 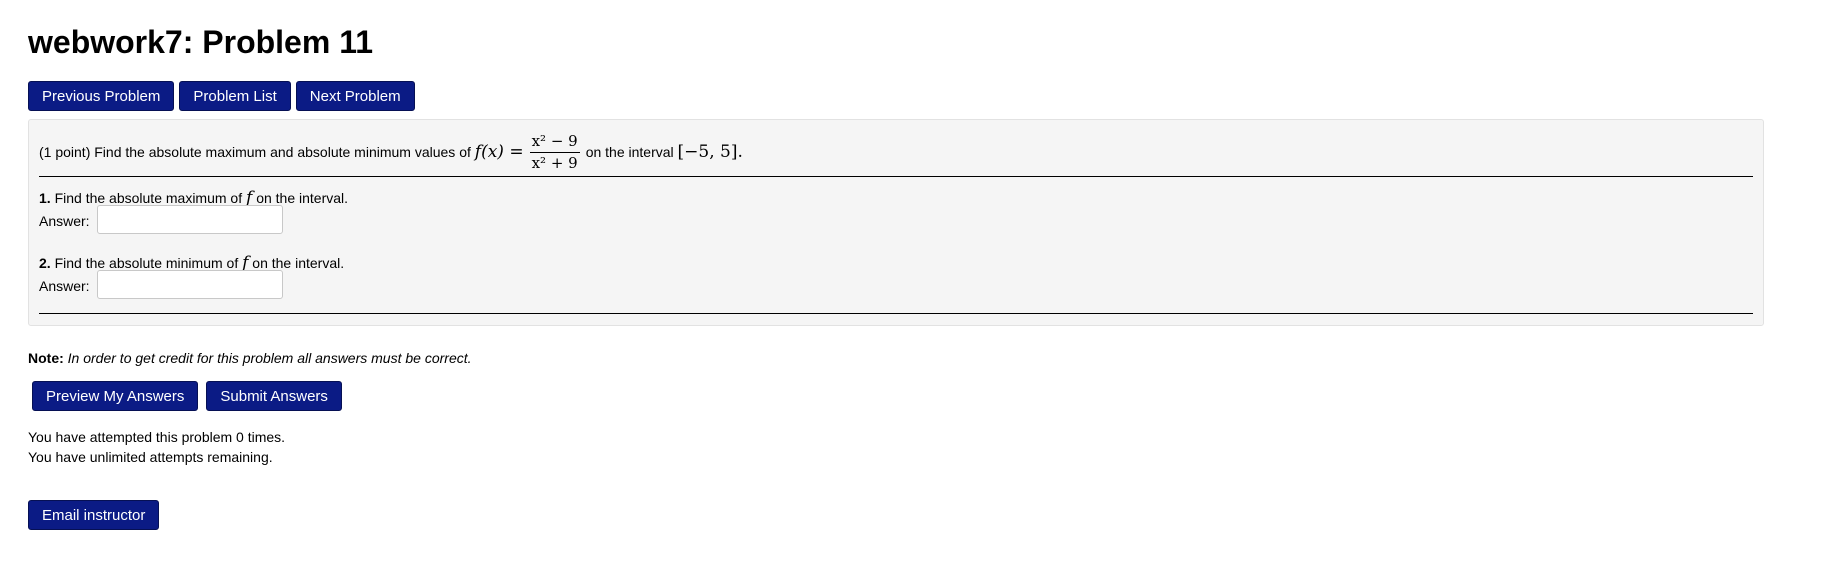 What do you see at coordinates (64, 286) in the screenshot?
I see `answer-2-label: Answer:` at bounding box center [64, 286].